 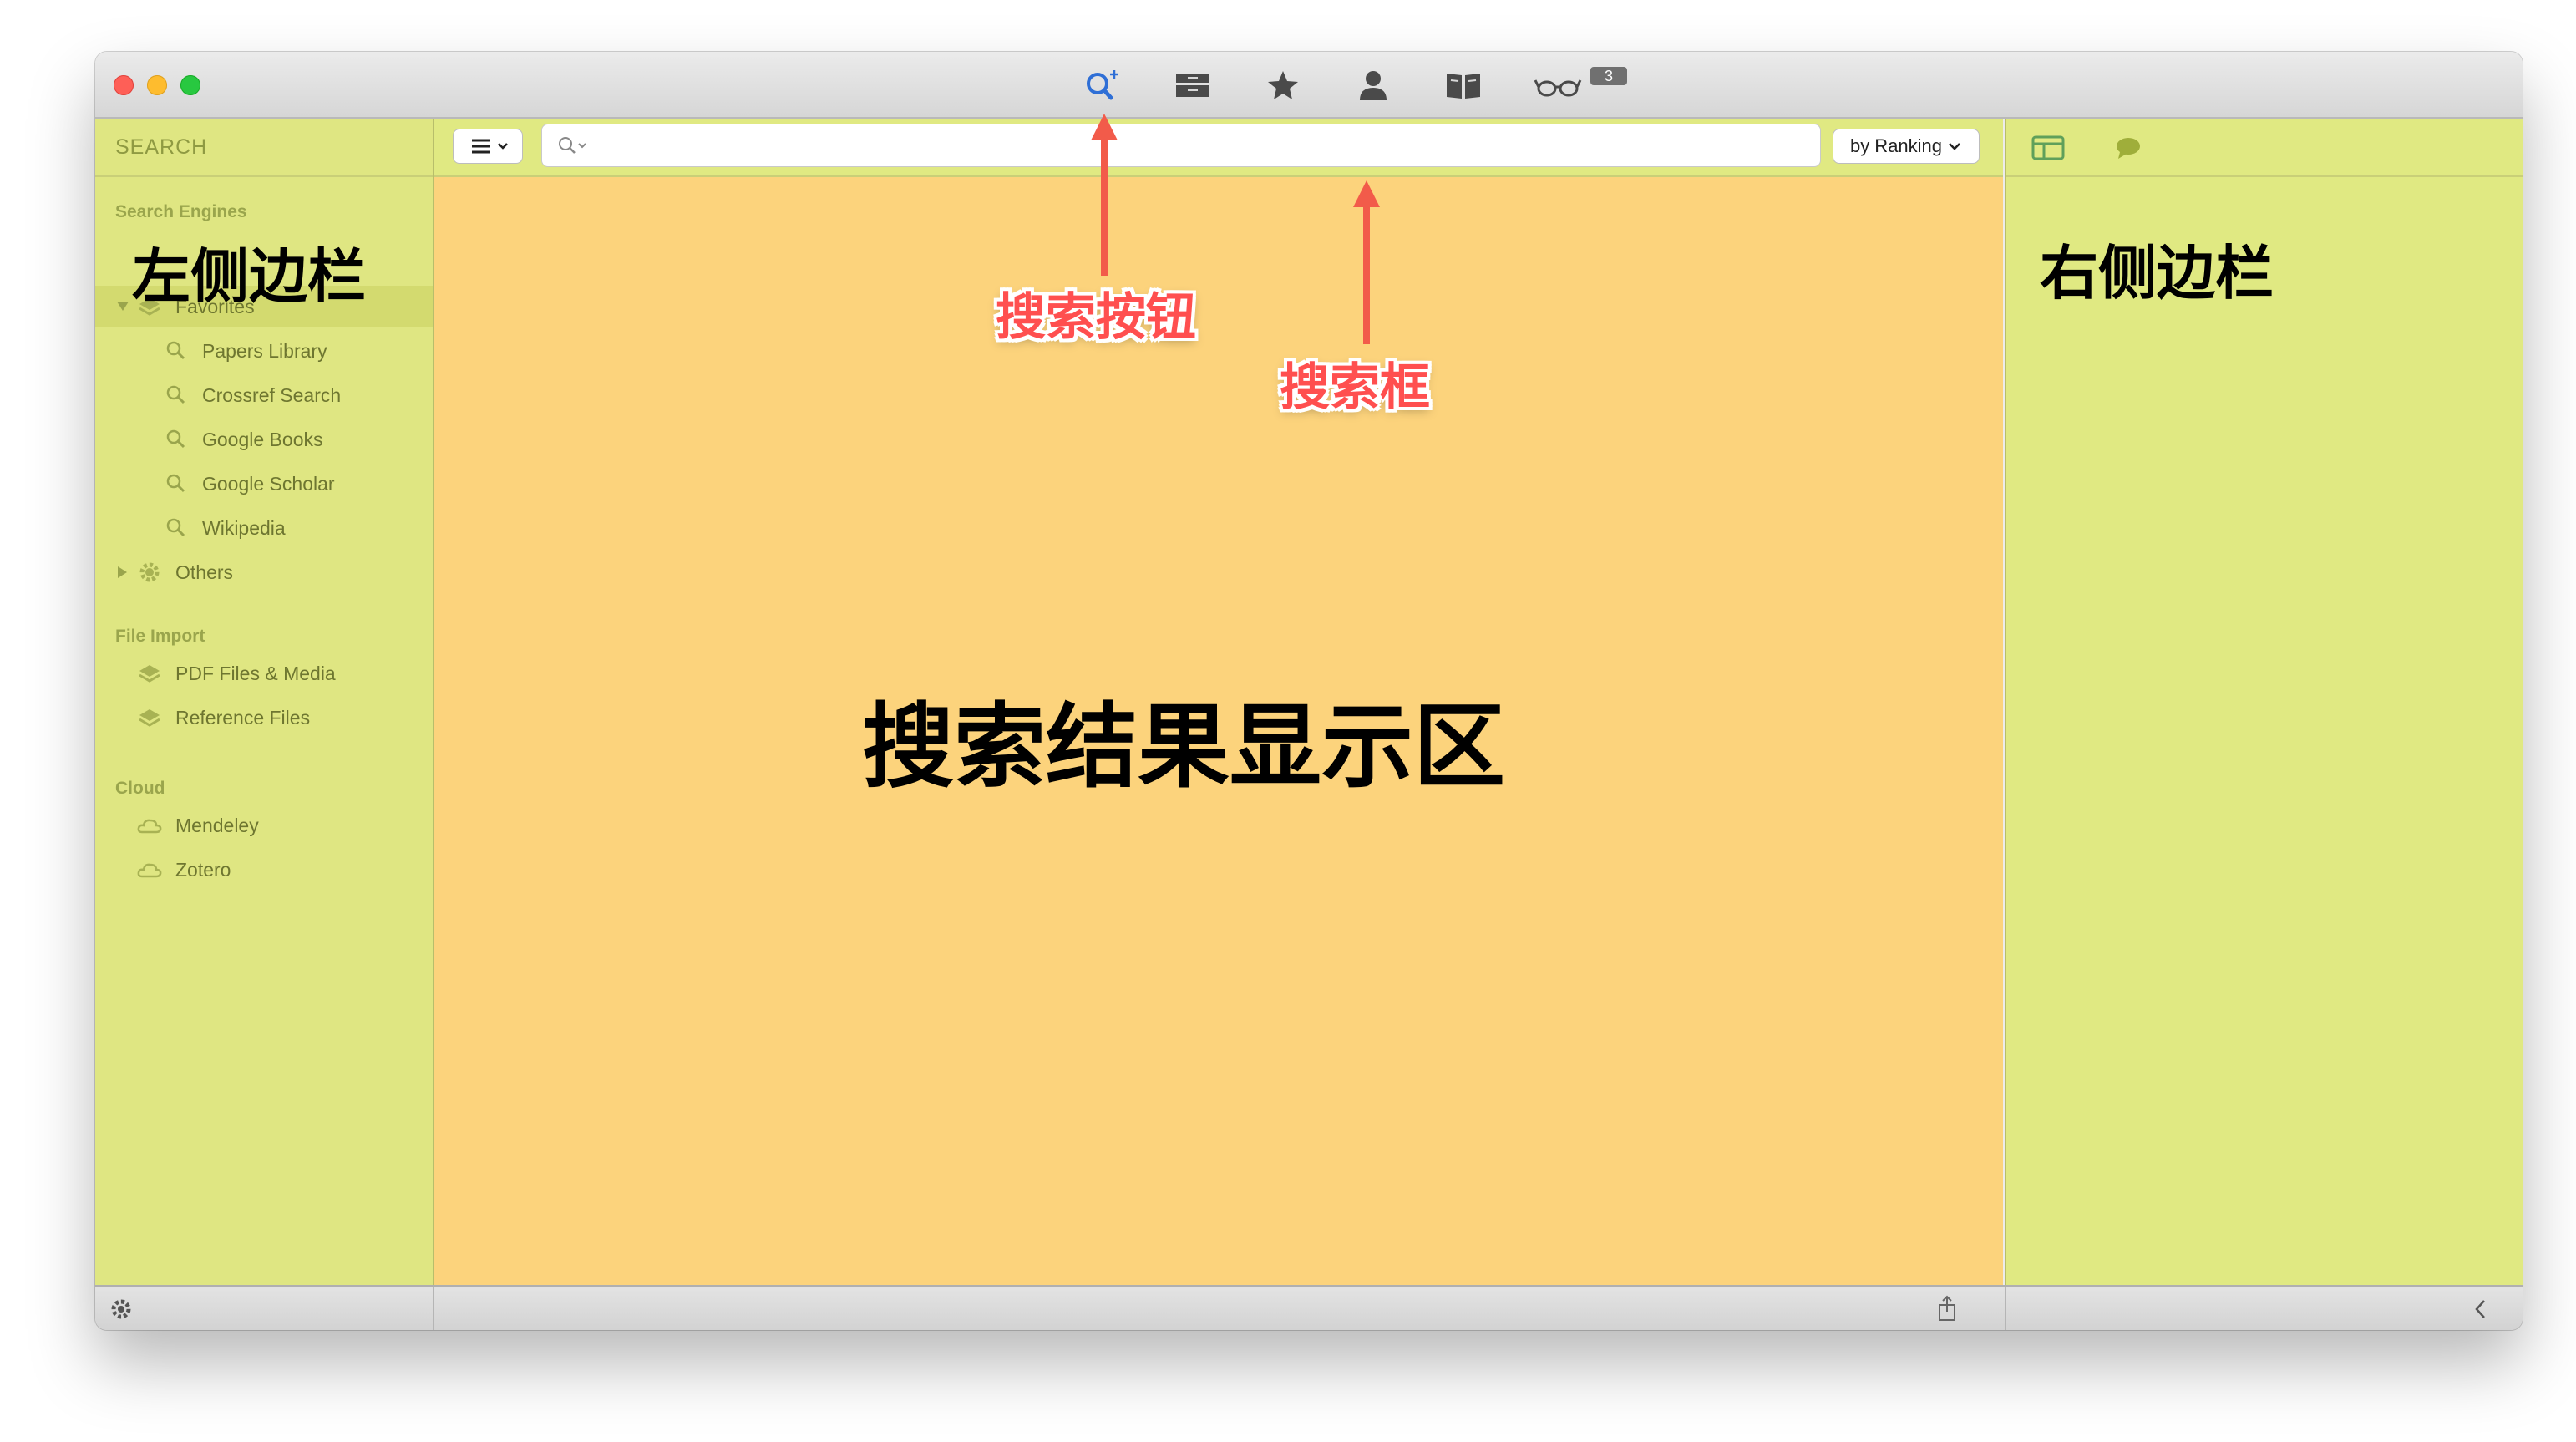 I want to click on annotation-arrows, so click(x=1235, y=229).